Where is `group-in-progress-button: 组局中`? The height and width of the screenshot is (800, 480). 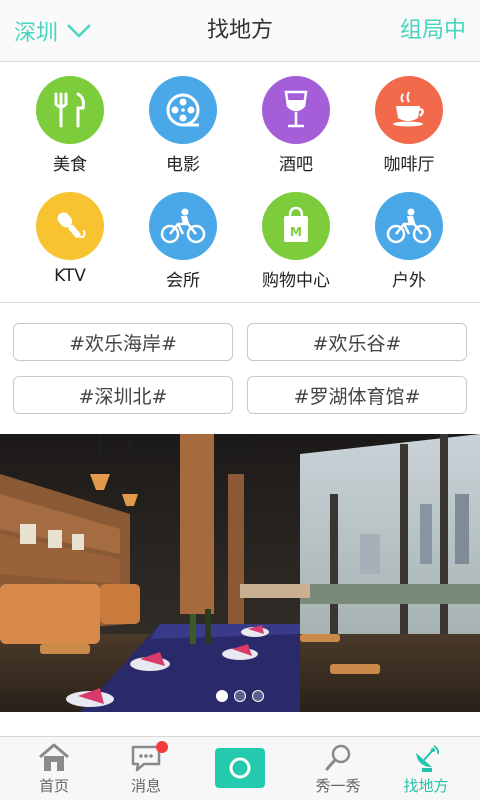
group-in-progress-button: 组局中 is located at coordinates (433, 31).